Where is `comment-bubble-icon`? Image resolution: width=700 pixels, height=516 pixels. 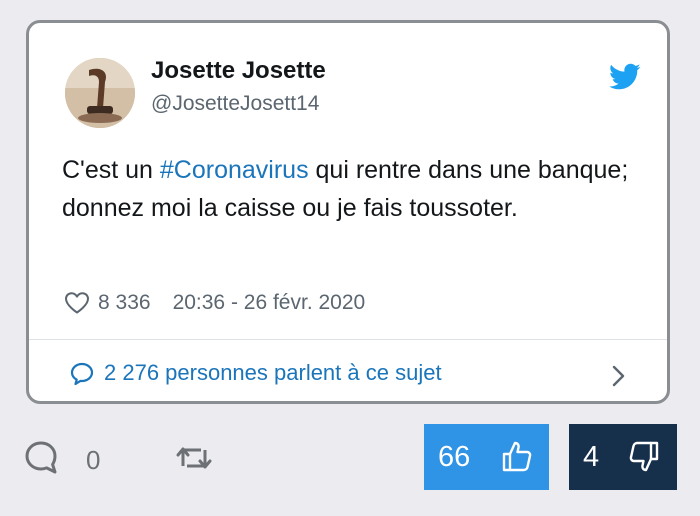
comment-bubble-icon is located at coordinates (42, 458).